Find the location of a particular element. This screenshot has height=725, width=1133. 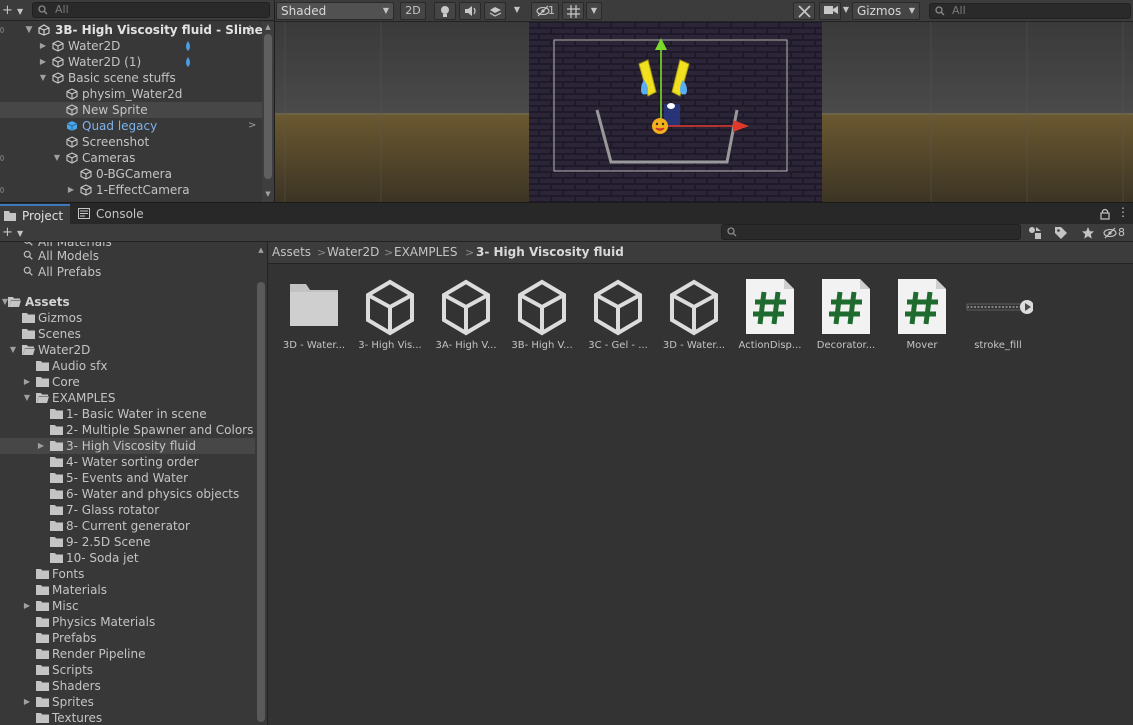

tree-item-example-9: 9- 2.5D Scene is located at coordinates (127, 542).